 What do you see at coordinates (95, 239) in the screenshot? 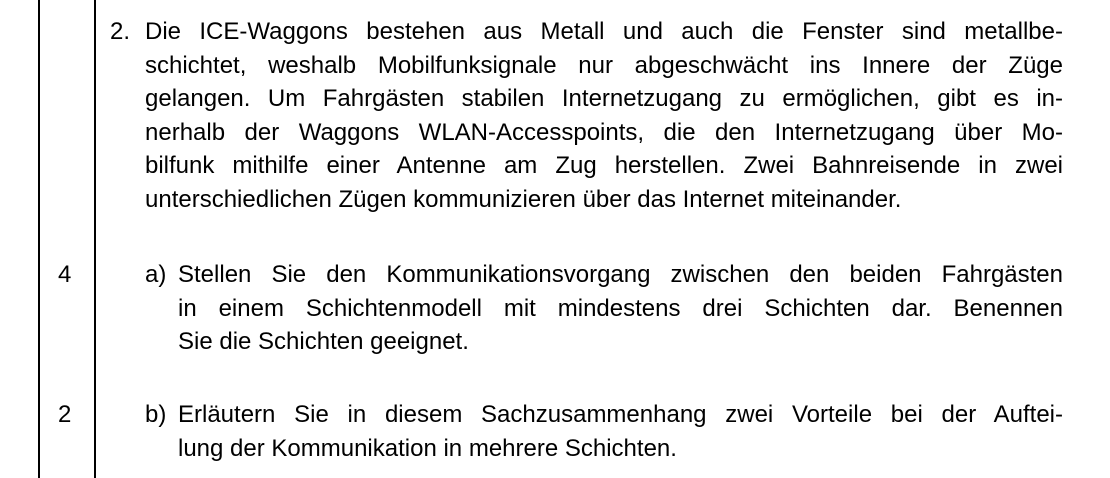
I see `points-column-rule` at bounding box center [95, 239].